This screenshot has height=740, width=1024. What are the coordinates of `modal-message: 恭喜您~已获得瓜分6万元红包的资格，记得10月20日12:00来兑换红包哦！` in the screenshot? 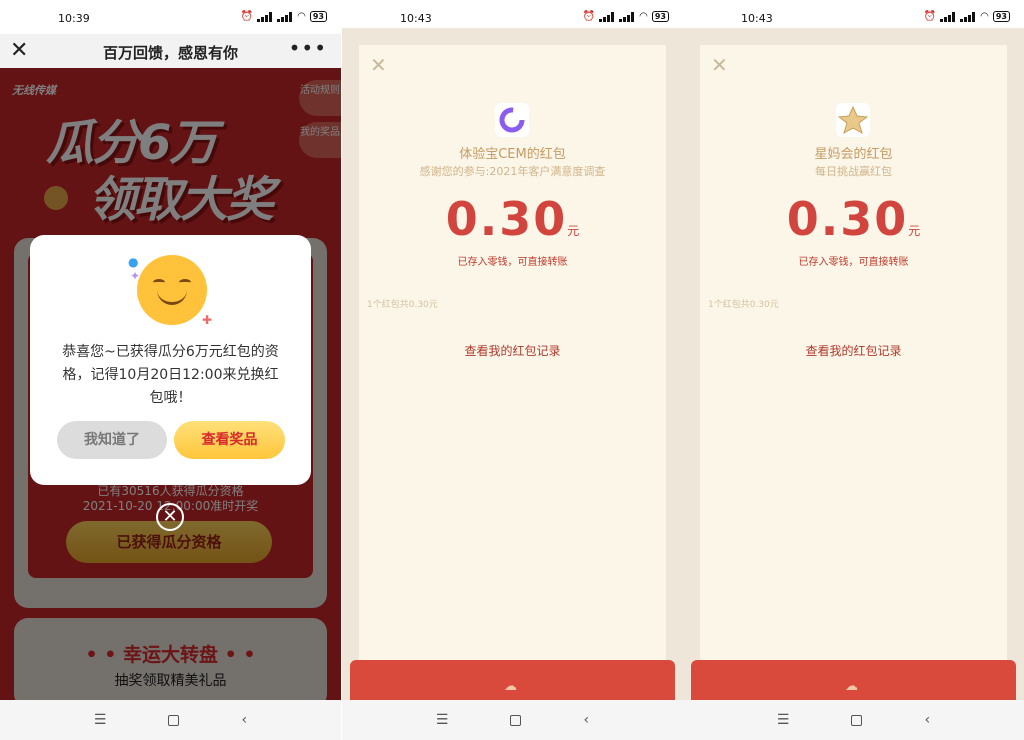 It's located at (170, 375).